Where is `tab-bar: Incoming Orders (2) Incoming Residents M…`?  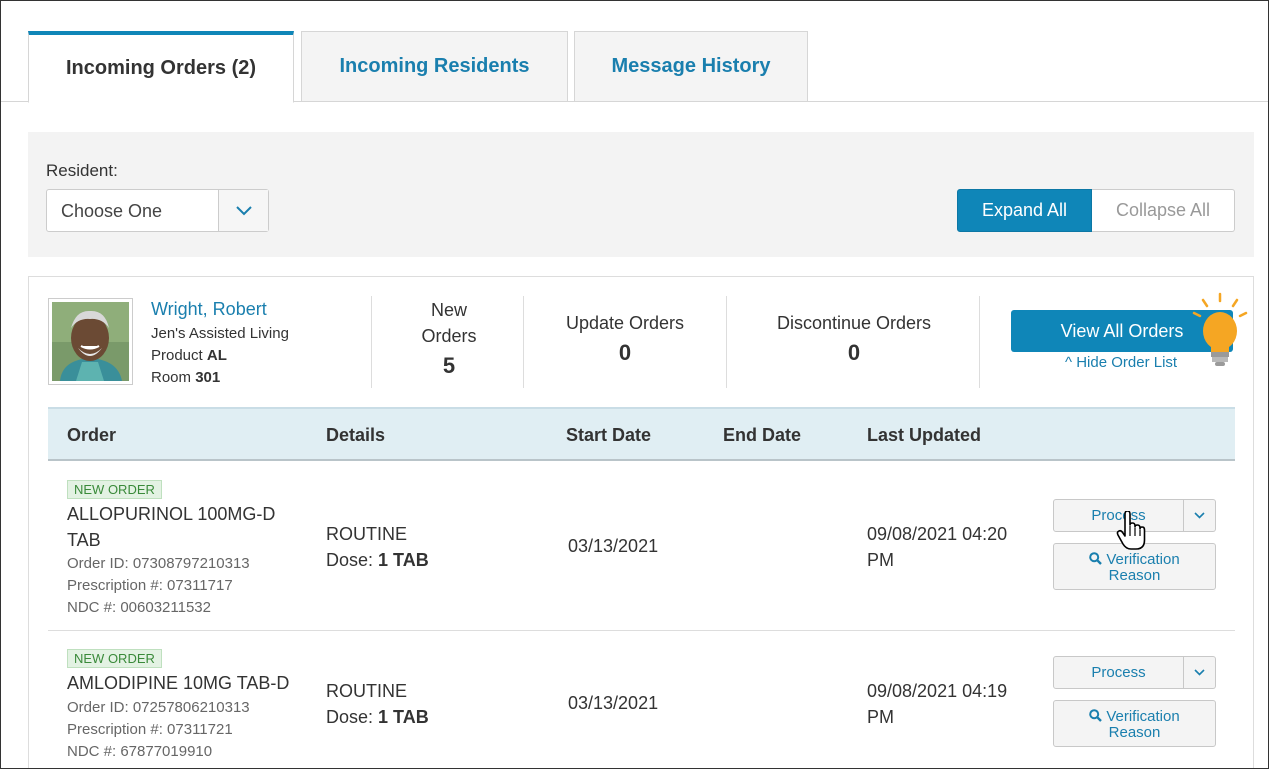
tab-bar: Incoming Orders (2) Incoming Residents M… is located at coordinates (634, 52).